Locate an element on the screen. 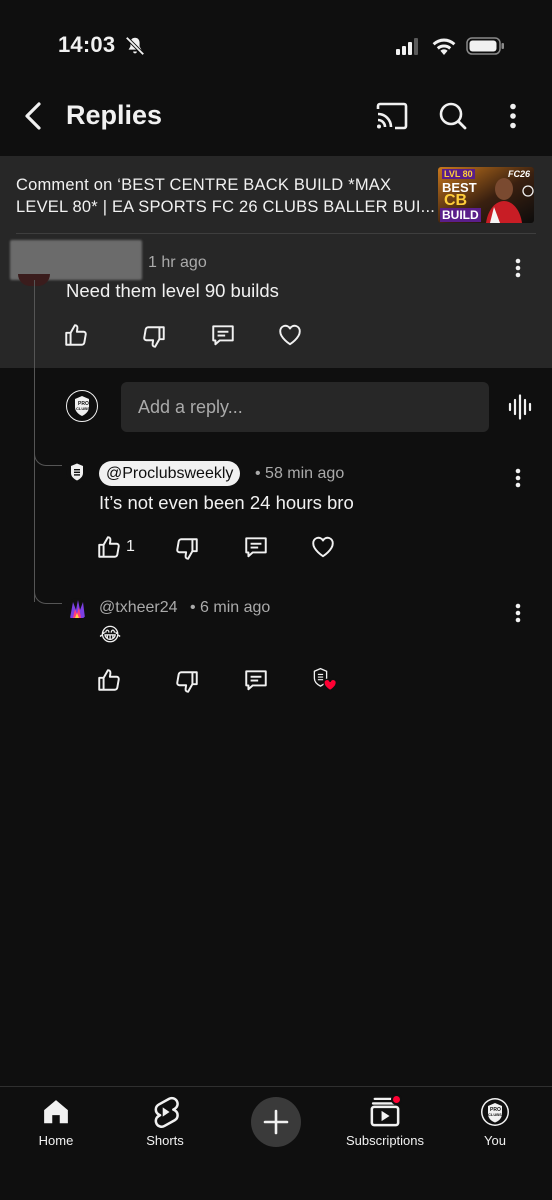 The height and width of the screenshot is (1200, 552). parent-comment: 1 hr ago Need them level 90 builds is located at coordinates (276, 301).